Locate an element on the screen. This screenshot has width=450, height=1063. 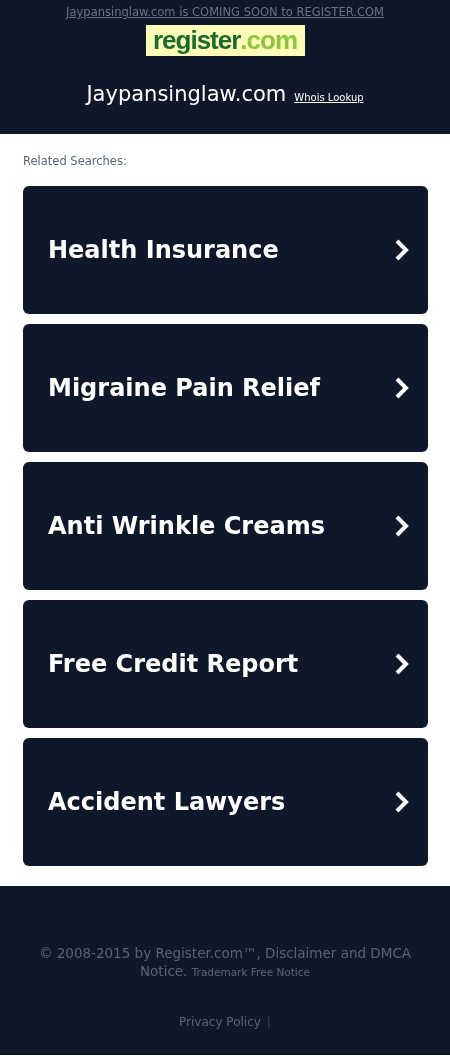
search-link-card: Accident Lawyers is located at coordinates (225, 802).